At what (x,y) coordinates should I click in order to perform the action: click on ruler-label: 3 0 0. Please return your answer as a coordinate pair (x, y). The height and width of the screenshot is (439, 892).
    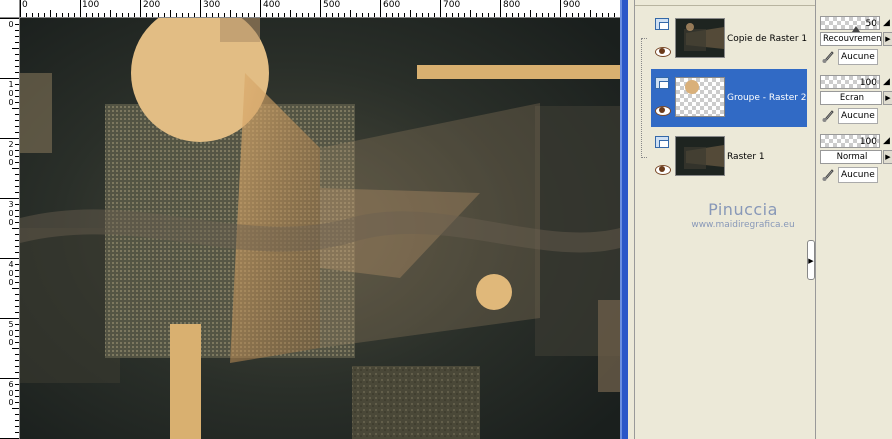
    Looking at the image, I should click on (11, 213).